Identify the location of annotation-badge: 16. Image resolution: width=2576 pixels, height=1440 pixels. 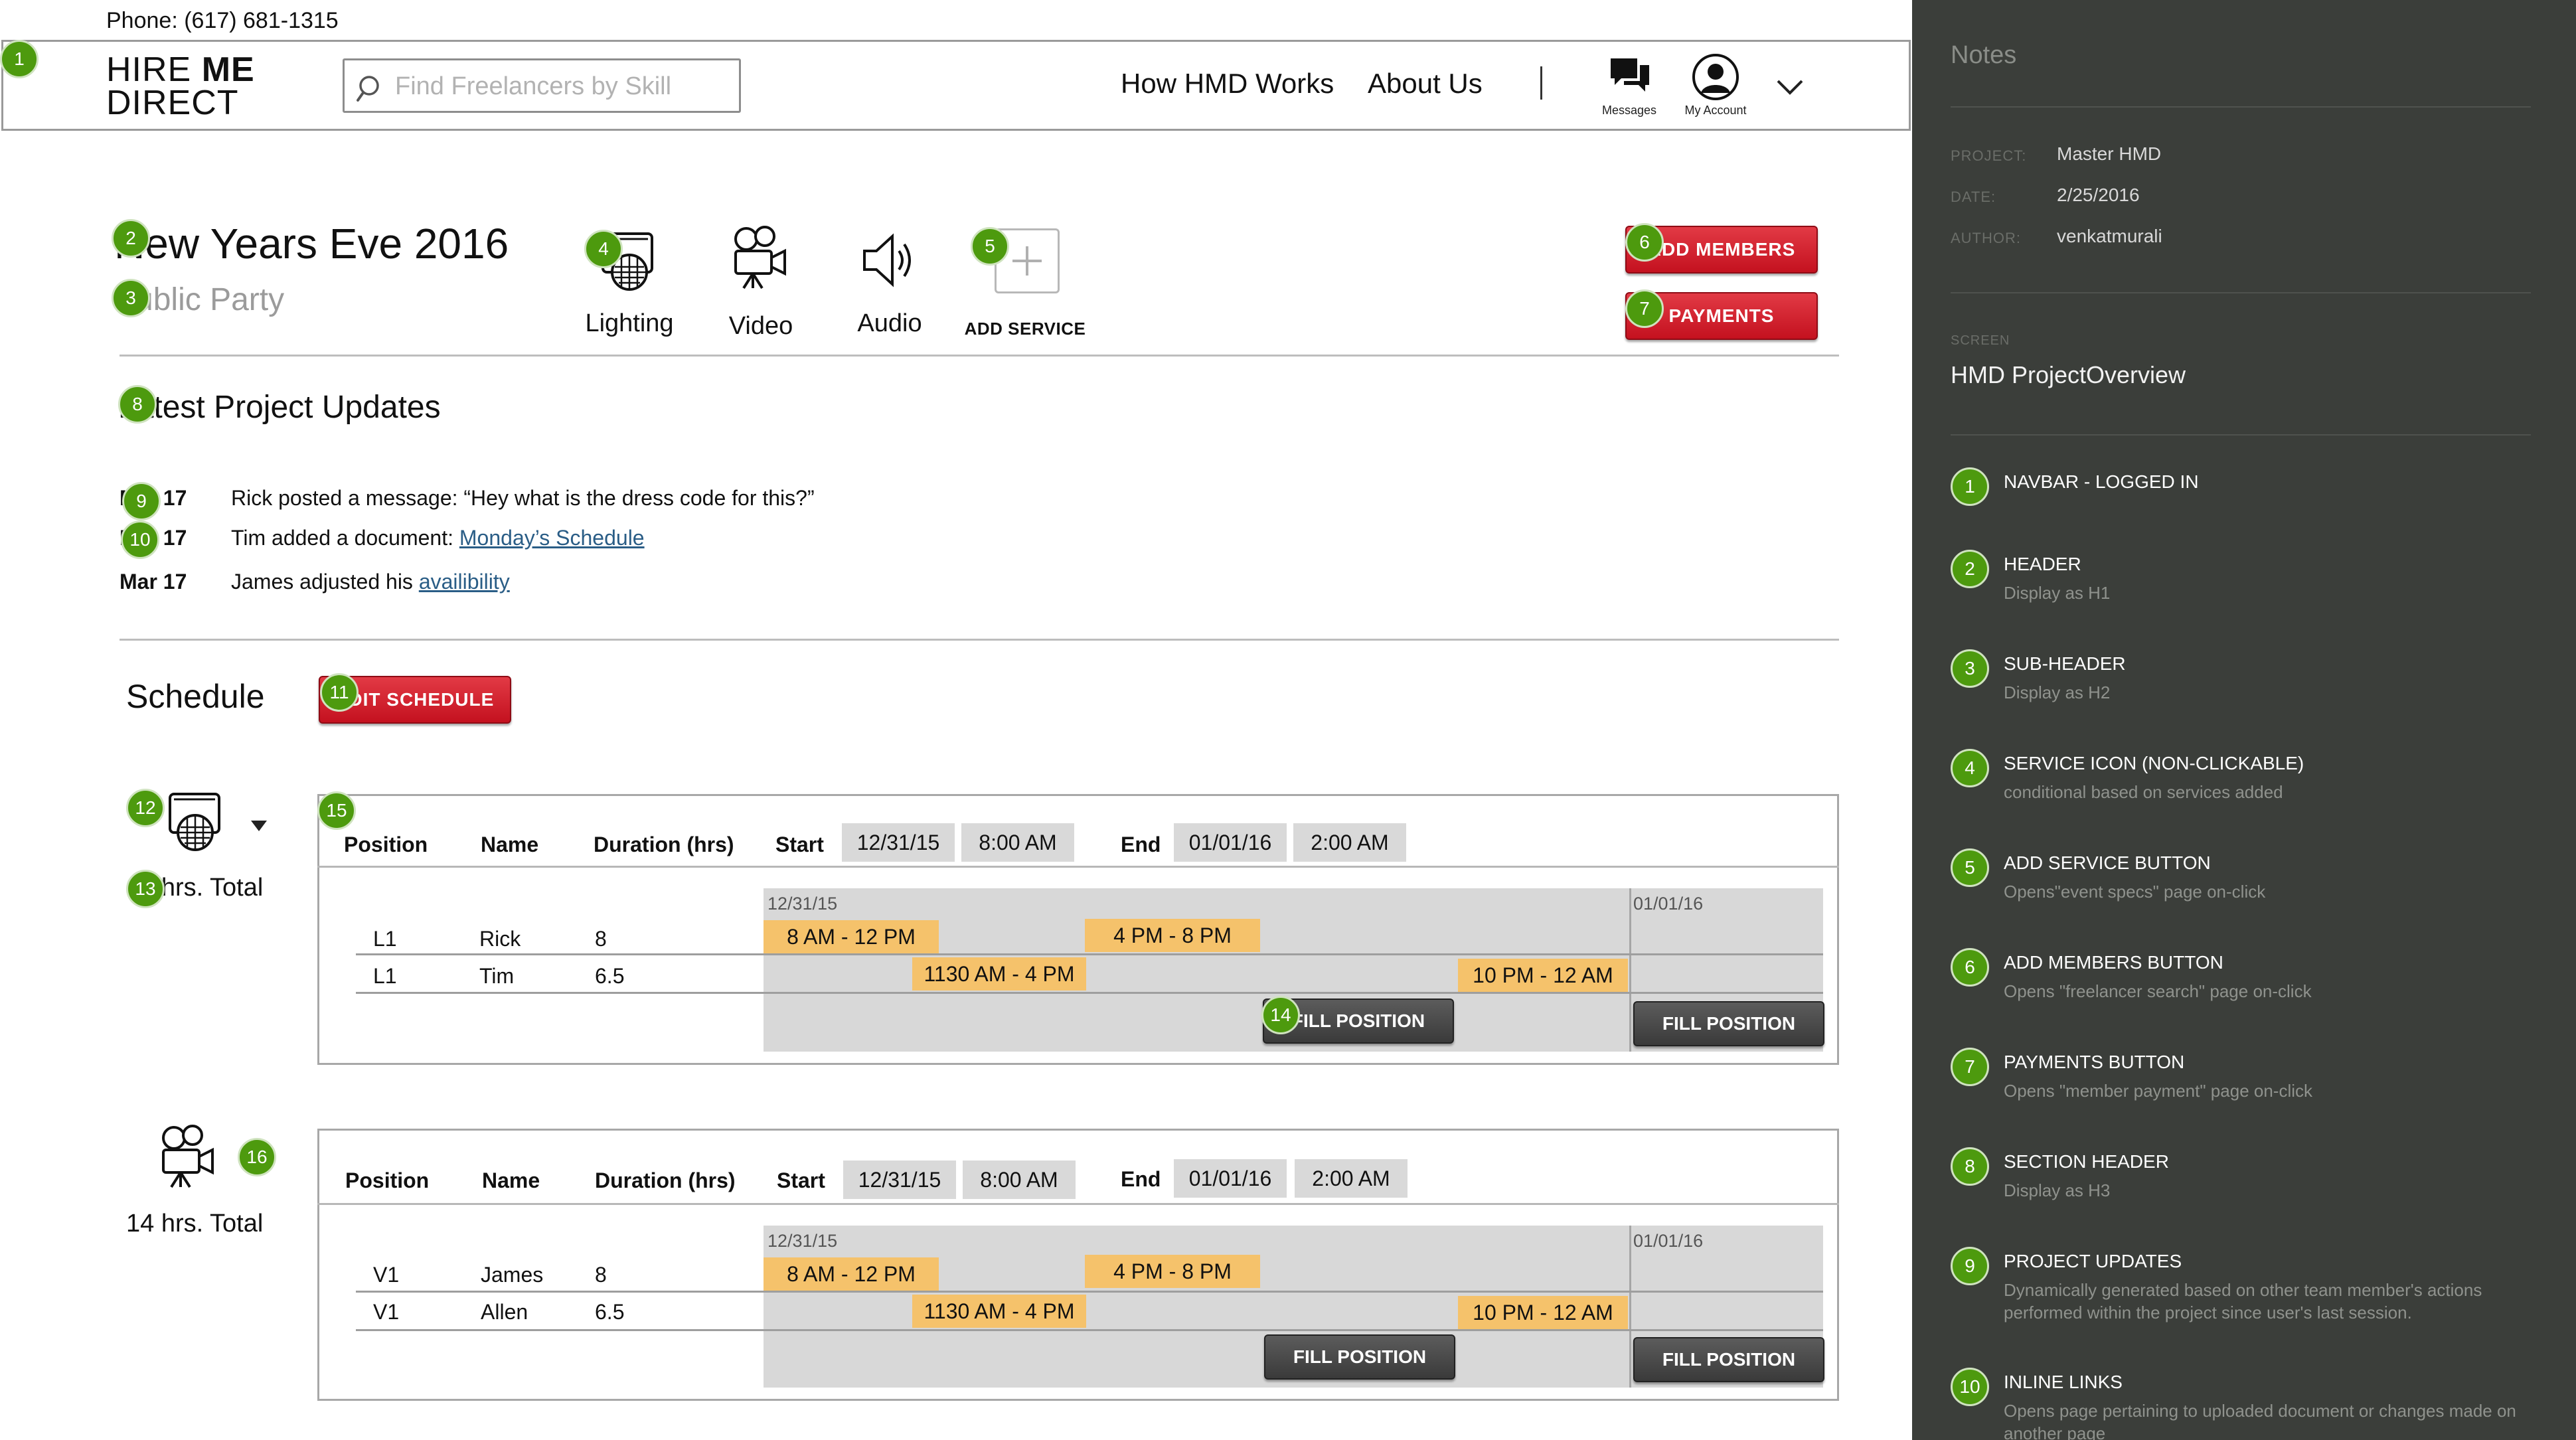
(257, 1157).